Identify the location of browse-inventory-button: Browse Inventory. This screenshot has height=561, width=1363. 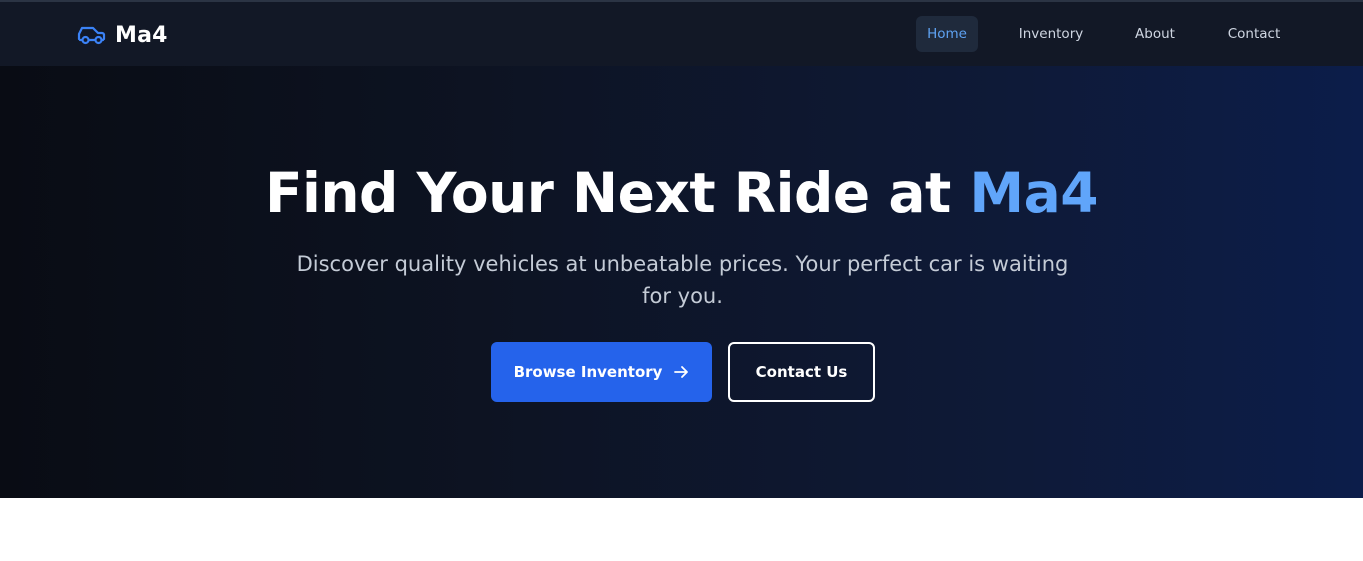
(601, 372).